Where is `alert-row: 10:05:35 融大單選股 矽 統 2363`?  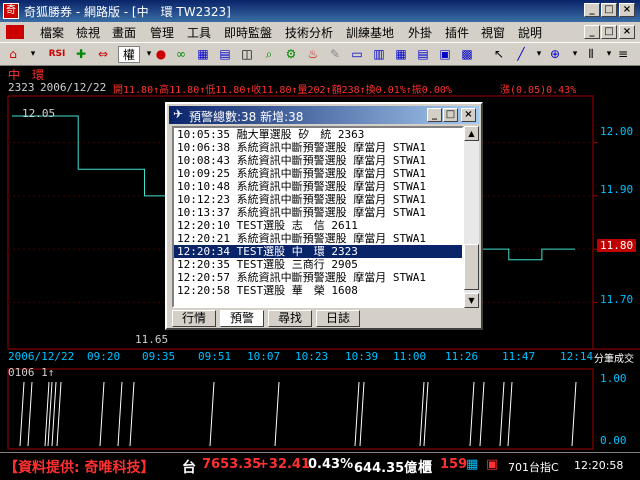 alert-row: 10:05:35 融大單選股 矽 統 2363 is located at coordinates (318, 134).